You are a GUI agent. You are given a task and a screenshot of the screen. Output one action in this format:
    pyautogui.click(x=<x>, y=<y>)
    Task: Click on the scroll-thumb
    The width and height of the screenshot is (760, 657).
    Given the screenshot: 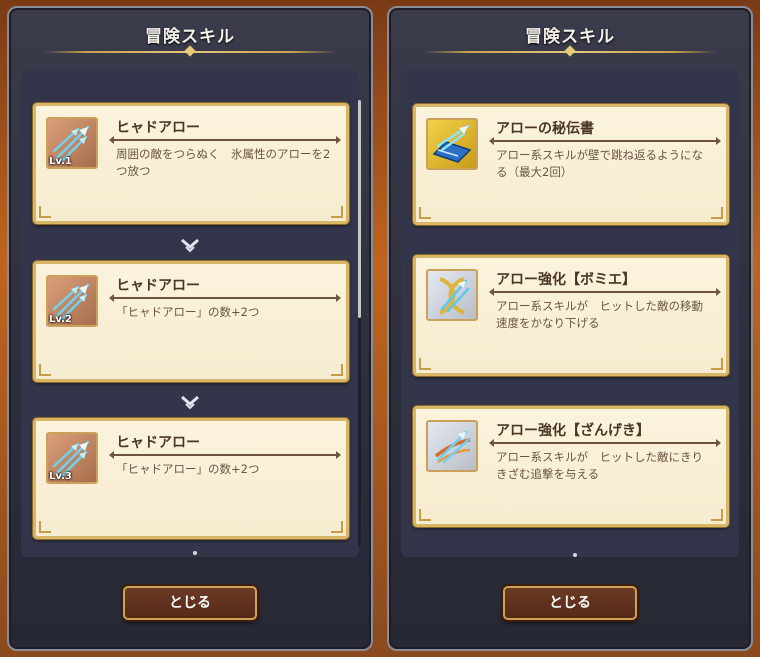 What is the action you would take?
    pyautogui.click(x=359, y=209)
    